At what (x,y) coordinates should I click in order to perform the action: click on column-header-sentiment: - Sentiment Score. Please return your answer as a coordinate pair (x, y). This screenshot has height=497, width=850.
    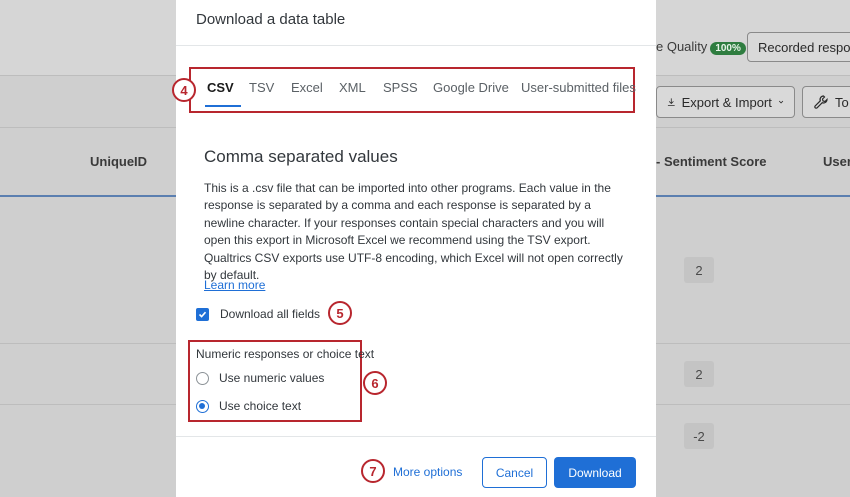
    Looking at the image, I should click on (711, 161).